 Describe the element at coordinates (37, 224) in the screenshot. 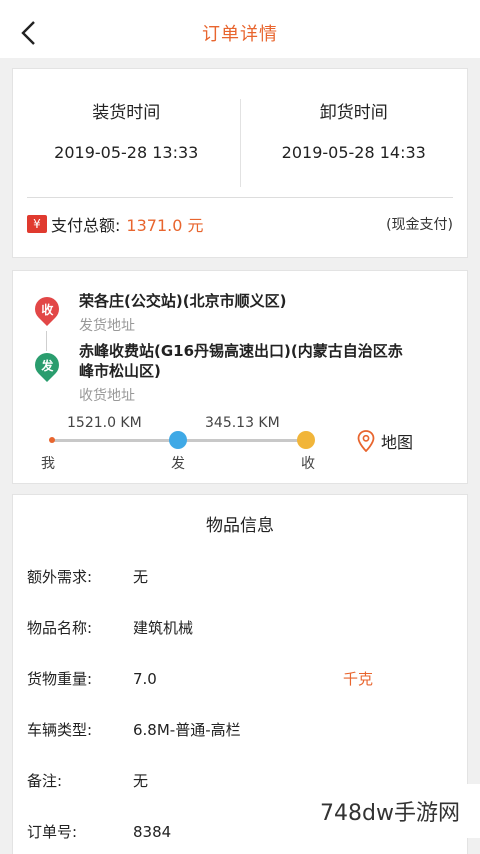

I see `yen-icon: ¥` at that location.